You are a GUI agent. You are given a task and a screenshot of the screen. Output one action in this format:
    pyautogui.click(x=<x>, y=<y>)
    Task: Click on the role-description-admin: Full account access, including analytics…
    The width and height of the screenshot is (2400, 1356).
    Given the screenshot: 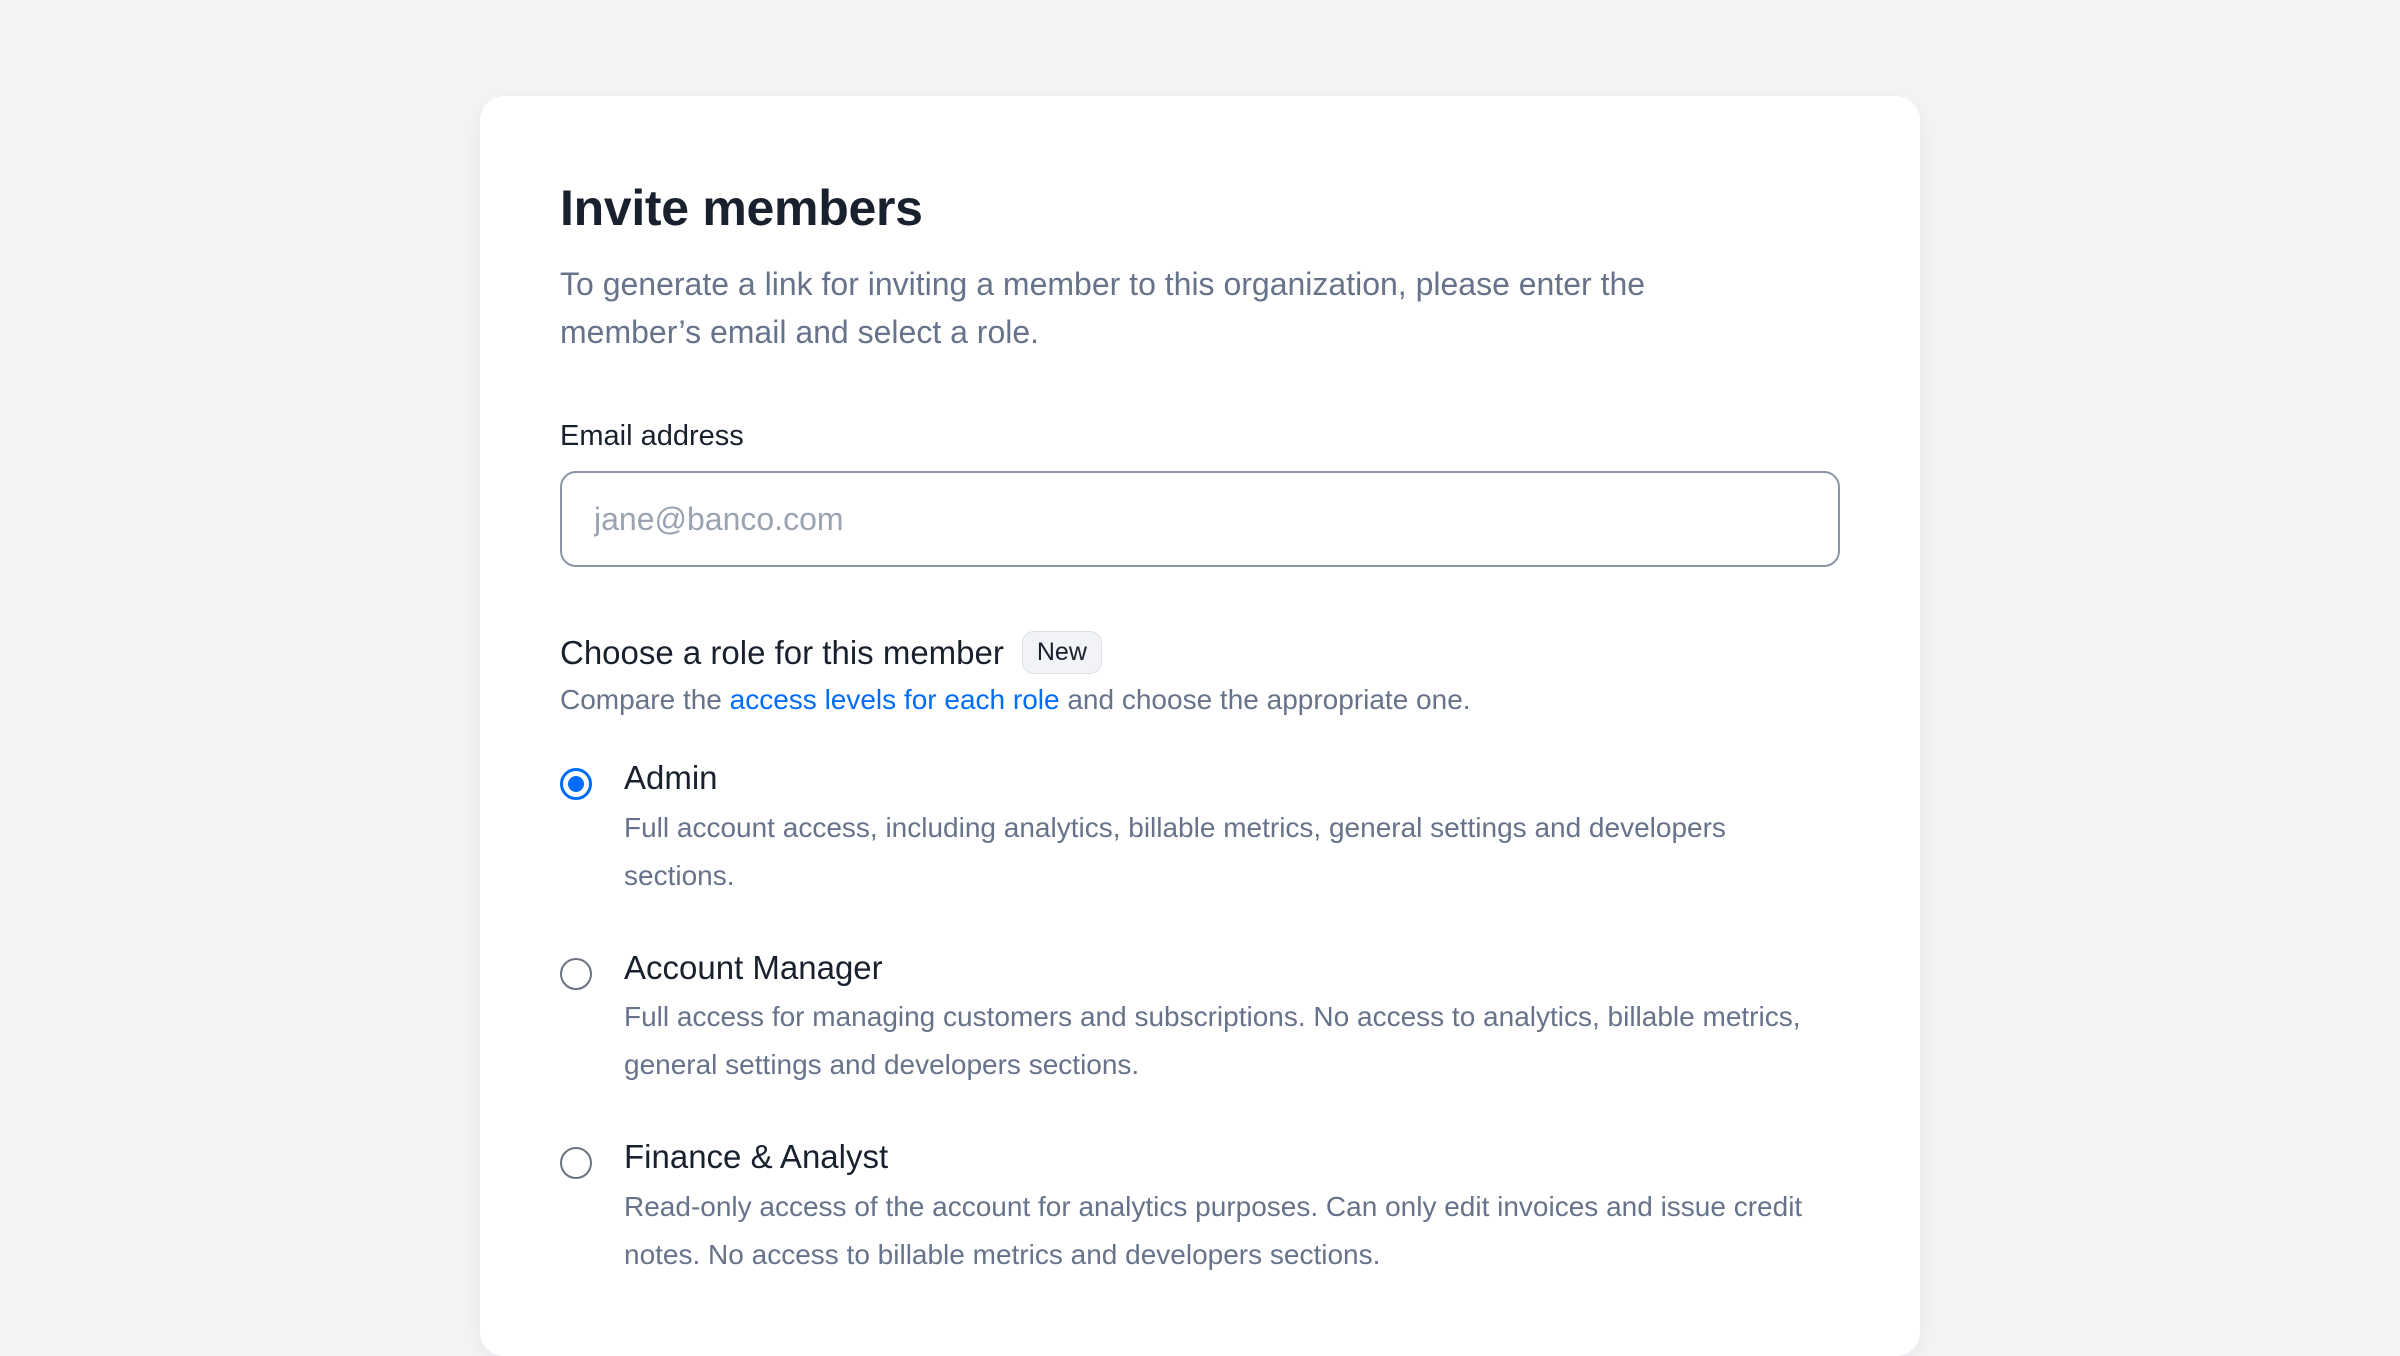 What is the action you would take?
    pyautogui.click(x=1175, y=851)
    